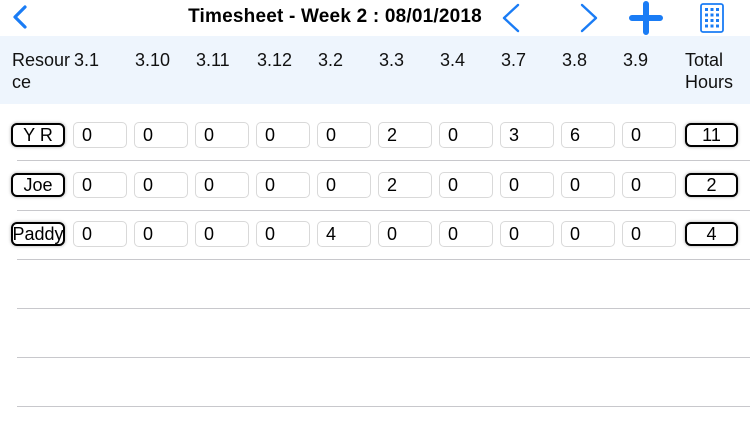 The height and width of the screenshot is (422, 750). I want to click on calculator-grid-icon, so click(712, 18).